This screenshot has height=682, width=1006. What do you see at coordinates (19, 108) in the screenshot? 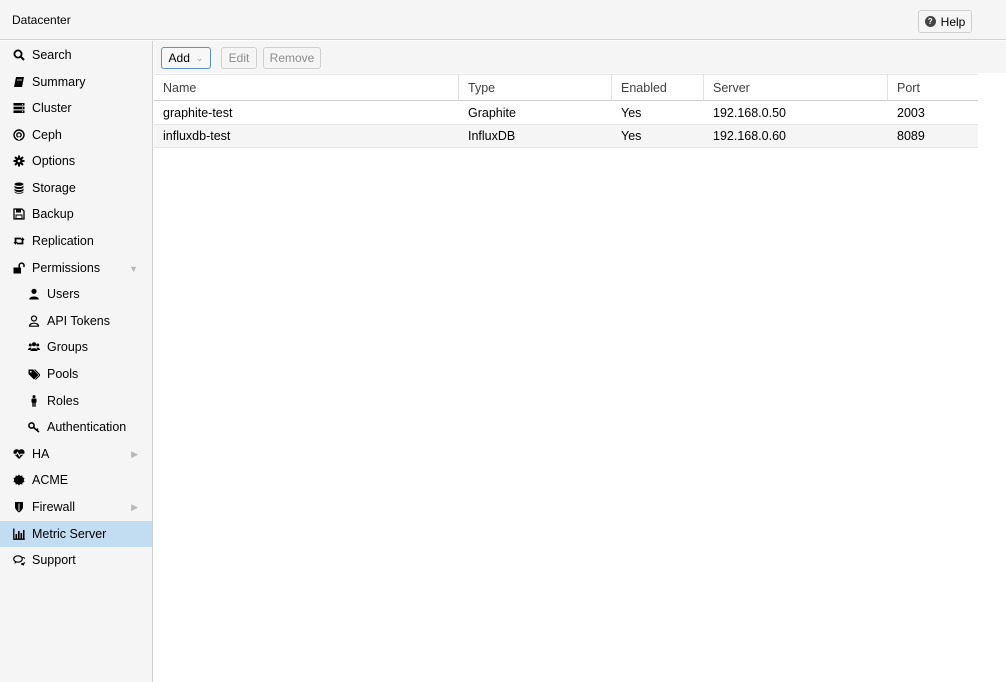
I see `server-icon` at bounding box center [19, 108].